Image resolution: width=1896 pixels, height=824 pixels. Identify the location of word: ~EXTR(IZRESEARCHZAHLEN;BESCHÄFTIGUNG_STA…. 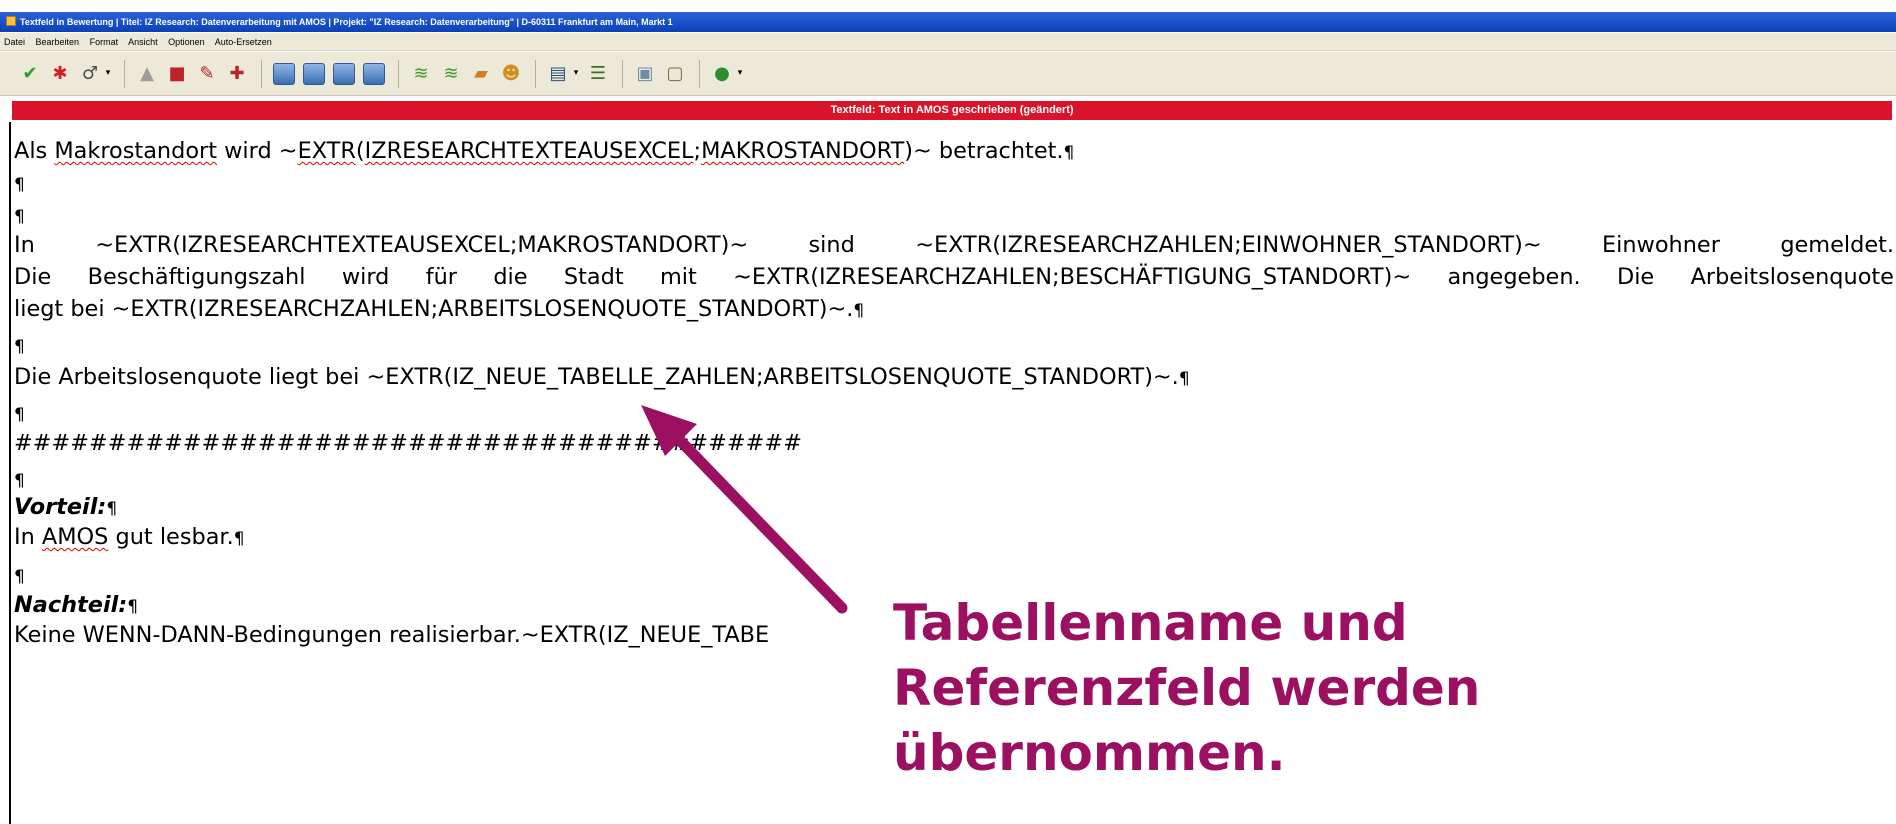
(1072, 277).